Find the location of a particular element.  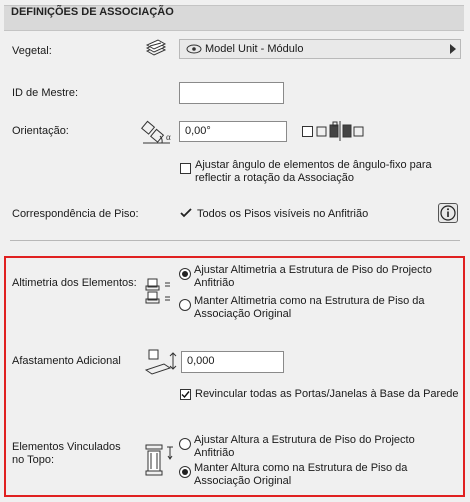

section-title: DEFINIÇÕES DE ASSOCIAÇÃO is located at coordinates (92, 12).